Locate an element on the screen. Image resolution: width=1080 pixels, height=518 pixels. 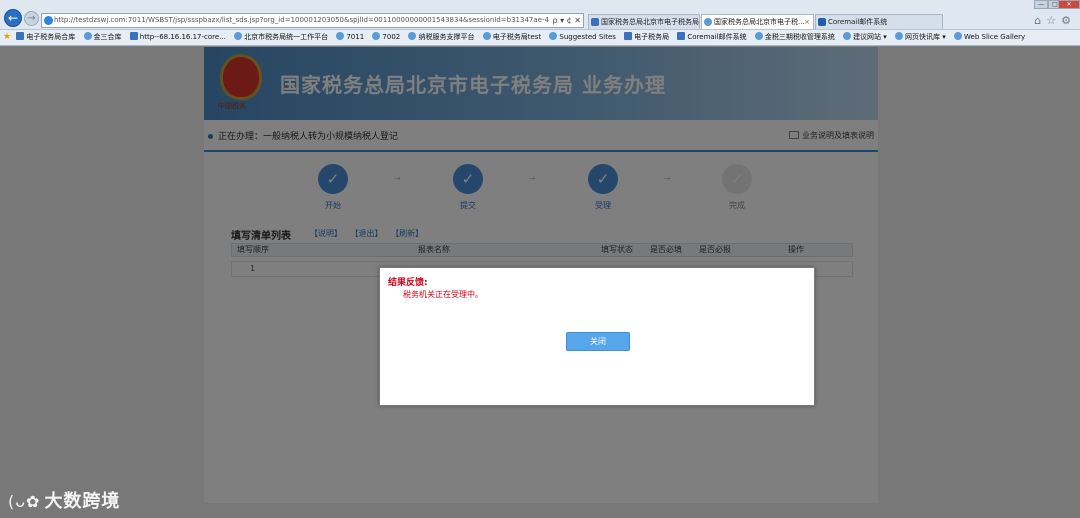
favorite-link: 金税三期税收管理系统 is located at coordinates (794, 37).